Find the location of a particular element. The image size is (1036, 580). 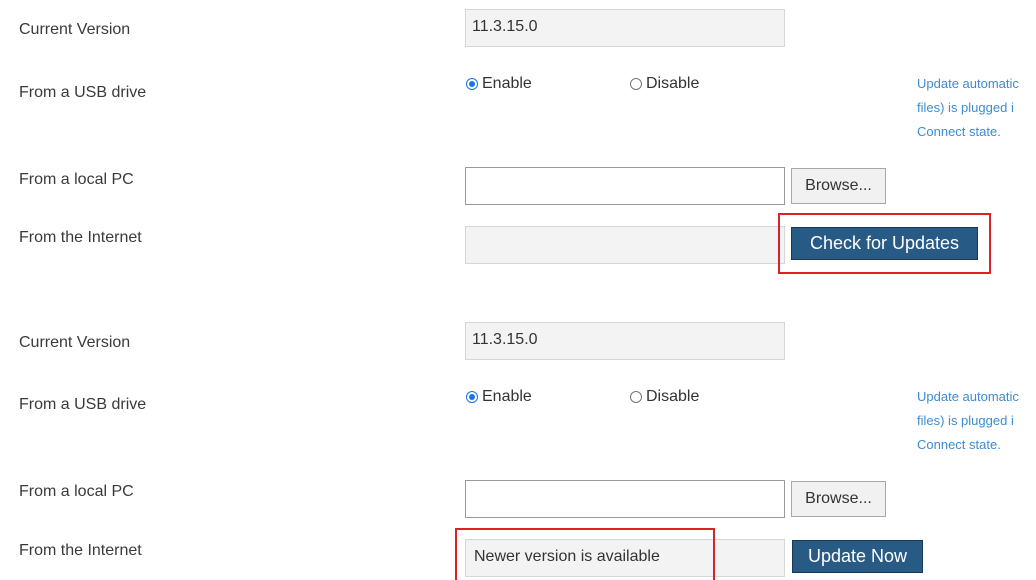

update-now-button: Update Now is located at coordinates (857, 556).